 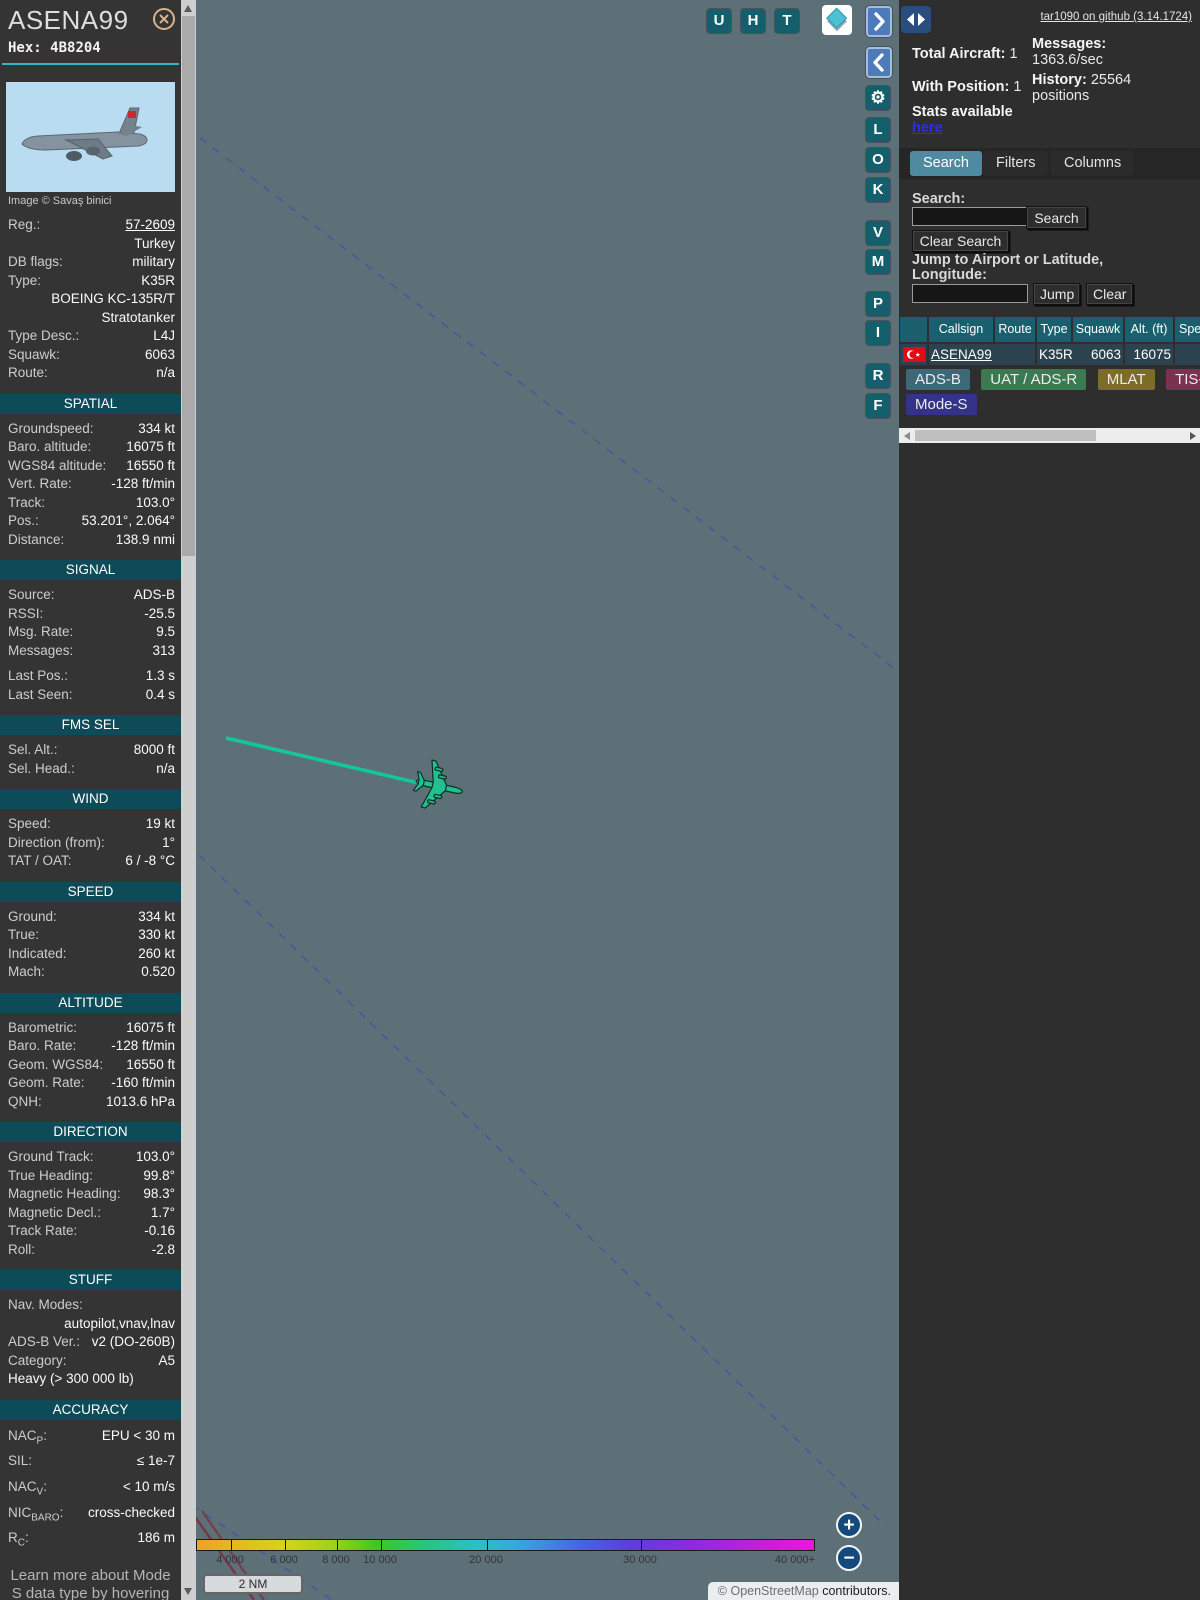 What do you see at coordinates (1069, 44) in the screenshot?
I see `messages-stat-label: Messages:` at bounding box center [1069, 44].